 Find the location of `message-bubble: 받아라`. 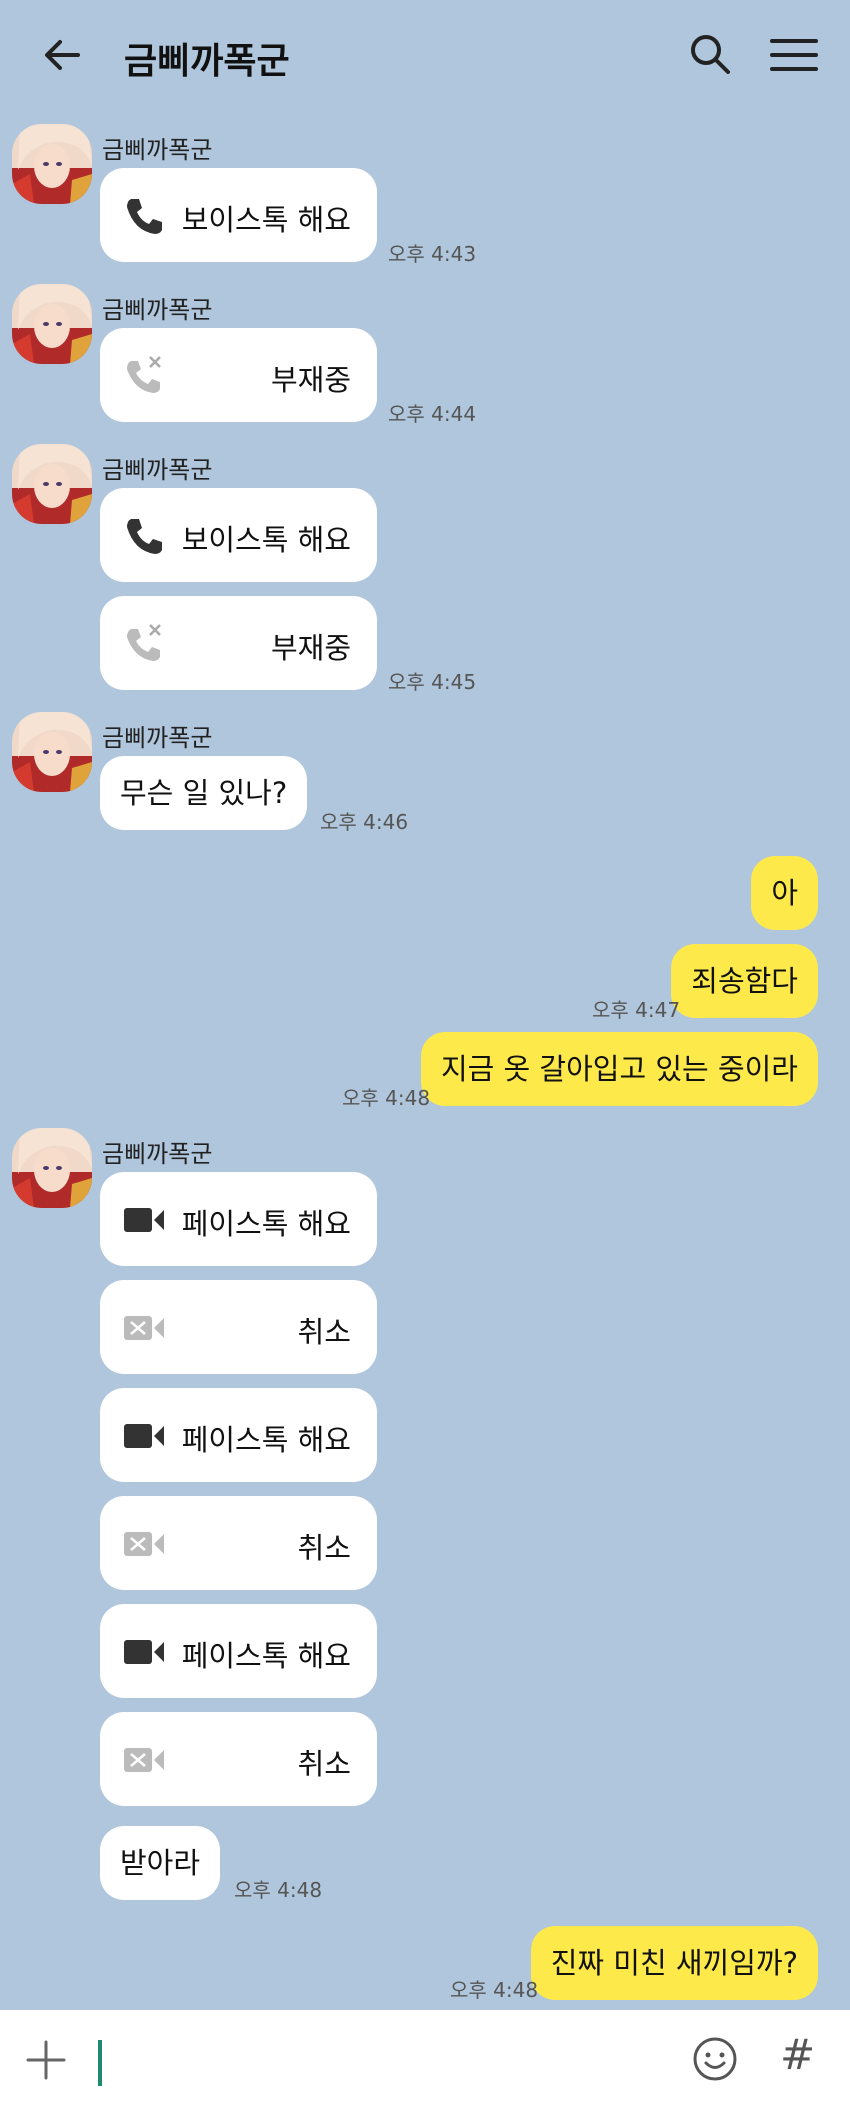

message-bubble: 받아라 is located at coordinates (160, 1863).